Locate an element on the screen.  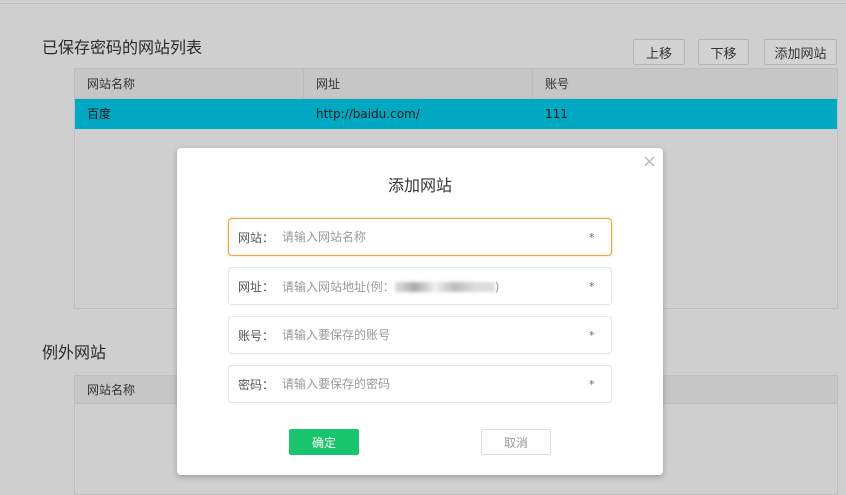
move-up-button: 上移 is located at coordinates (659, 52).